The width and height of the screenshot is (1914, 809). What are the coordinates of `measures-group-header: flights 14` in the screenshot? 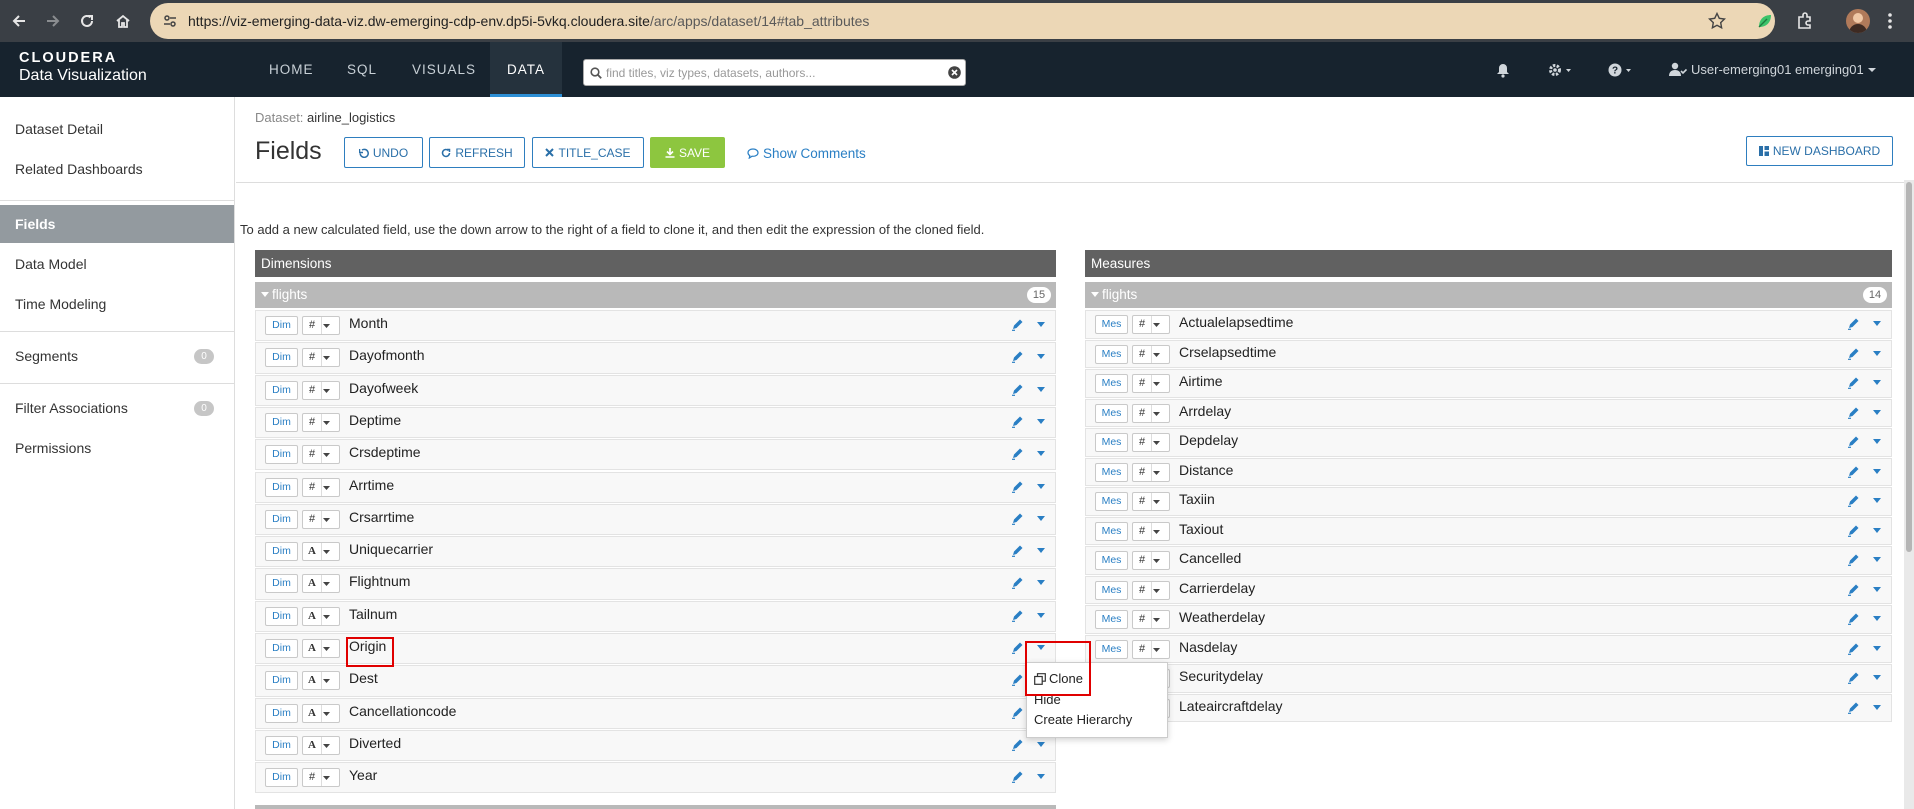 It's located at (1488, 295).